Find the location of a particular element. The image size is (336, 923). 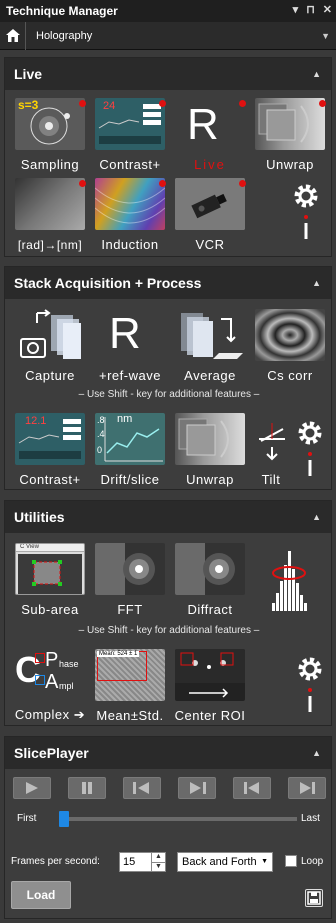

live-title: Live is located at coordinates (28, 74).